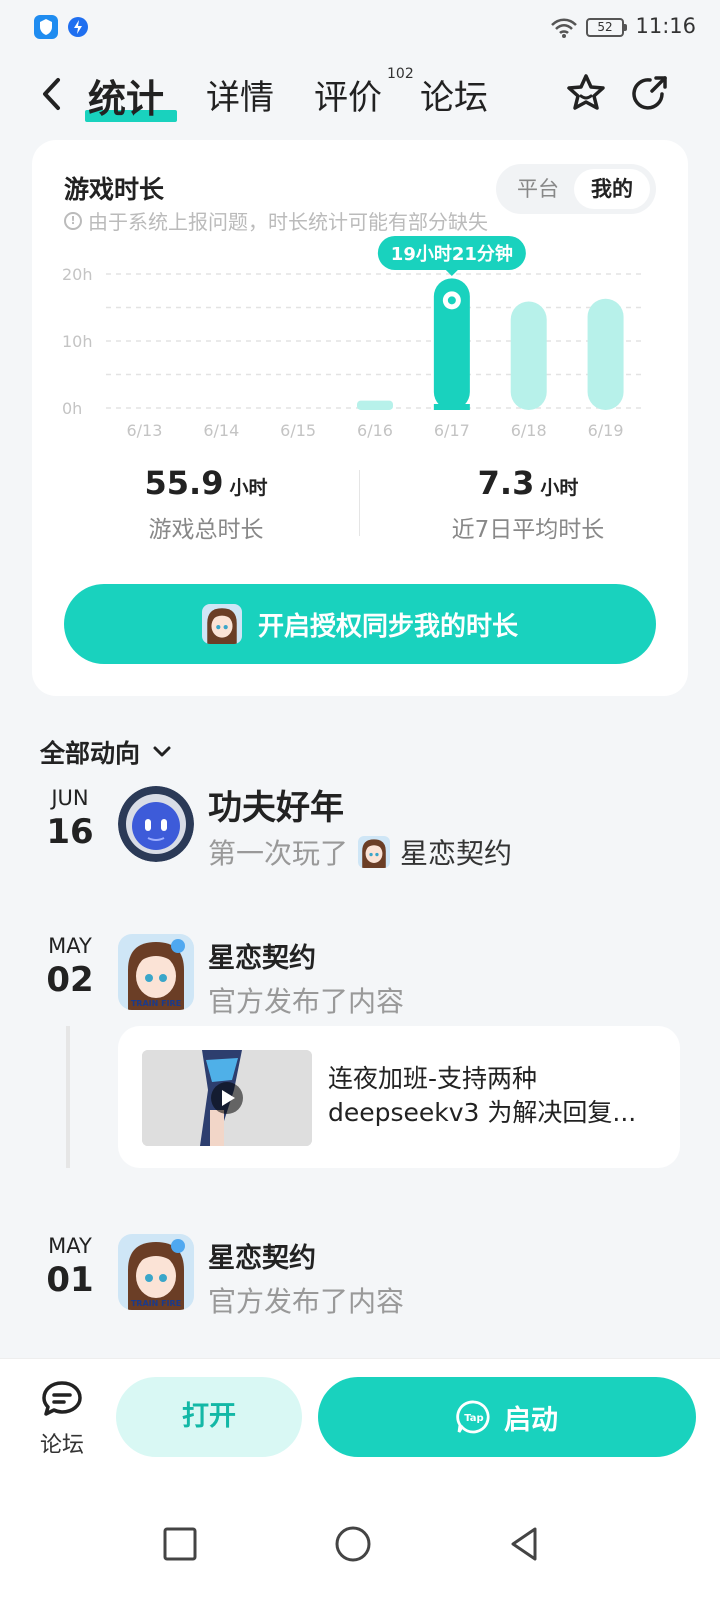 This screenshot has width=720, height=1600. What do you see at coordinates (606, 27) in the screenshot?
I see `battery-indicator: 52` at bounding box center [606, 27].